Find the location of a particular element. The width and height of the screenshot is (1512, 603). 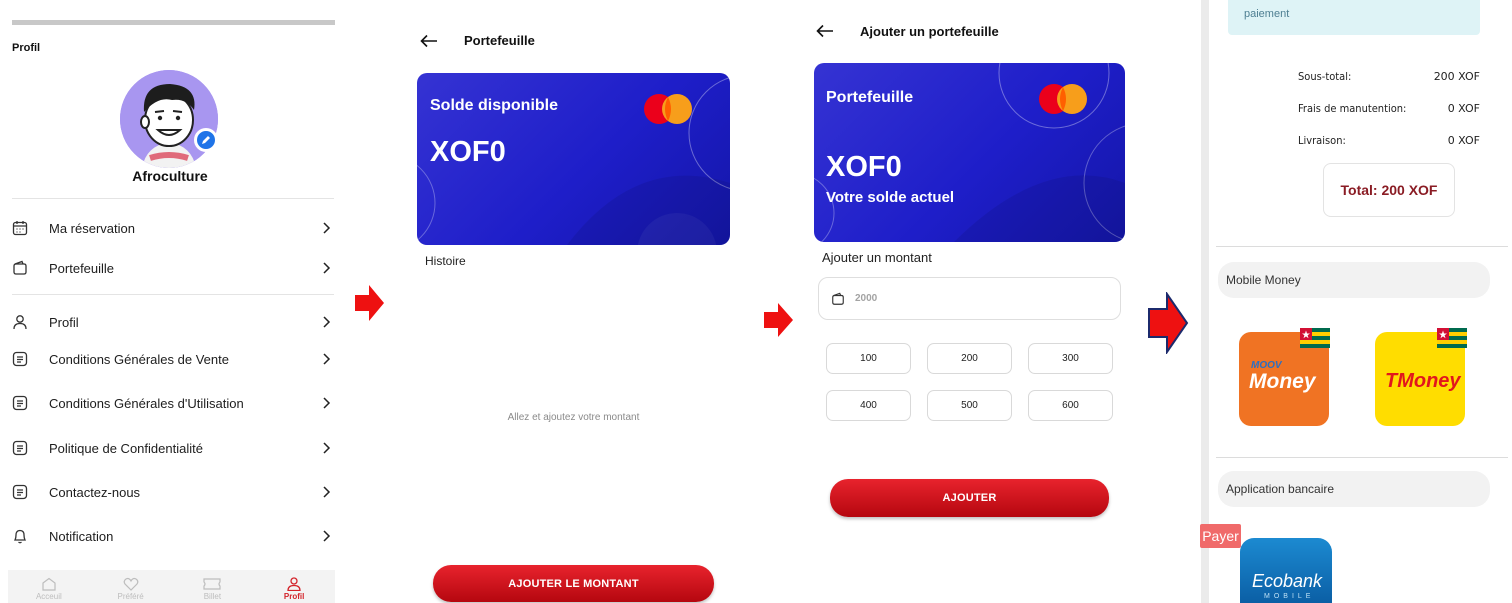

menu-item-label: Politique de Confidentialité is located at coordinates (126, 448).